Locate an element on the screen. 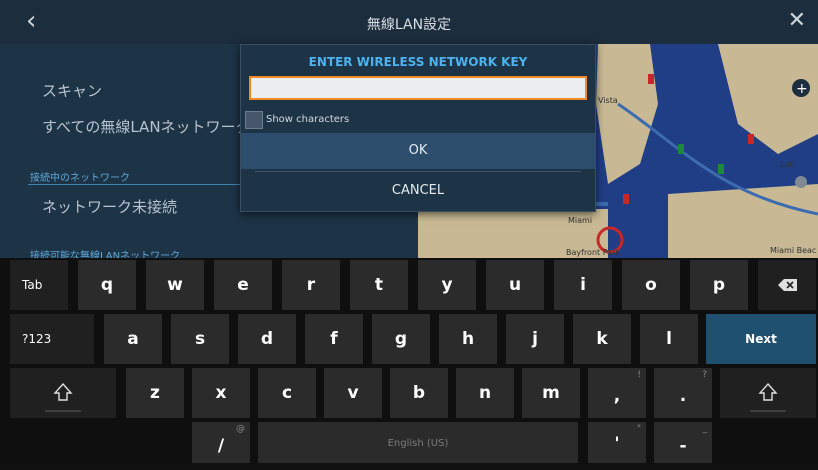 Image resolution: width=818 pixels, height=470 pixels. network-key-input is located at coordinates (418, 88).